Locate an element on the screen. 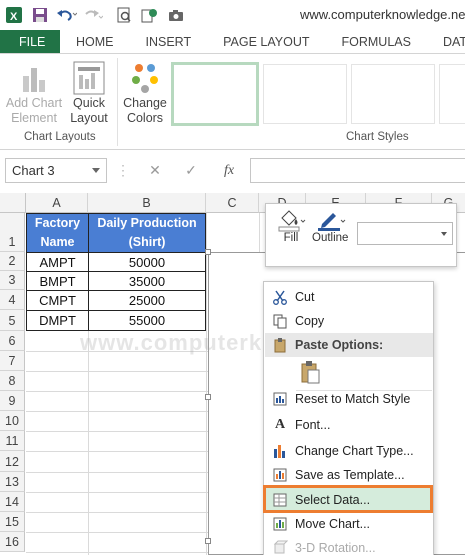  svg-text: X is located at coordinates (14, 17).